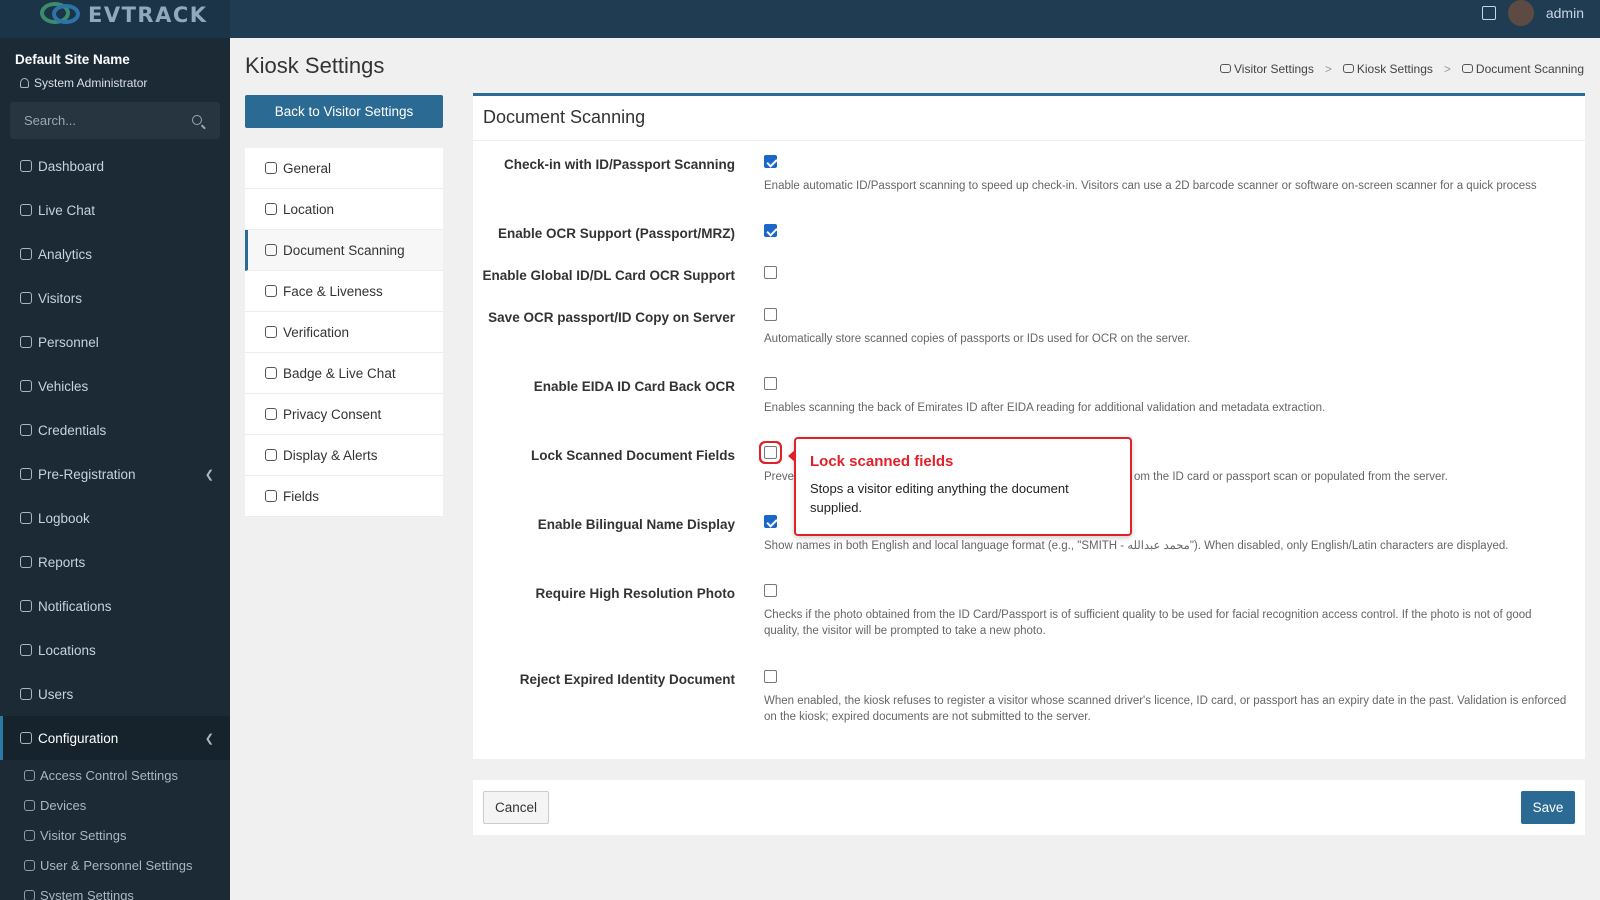  I want to click on top-right-controls: admin, so click(1532, 13).